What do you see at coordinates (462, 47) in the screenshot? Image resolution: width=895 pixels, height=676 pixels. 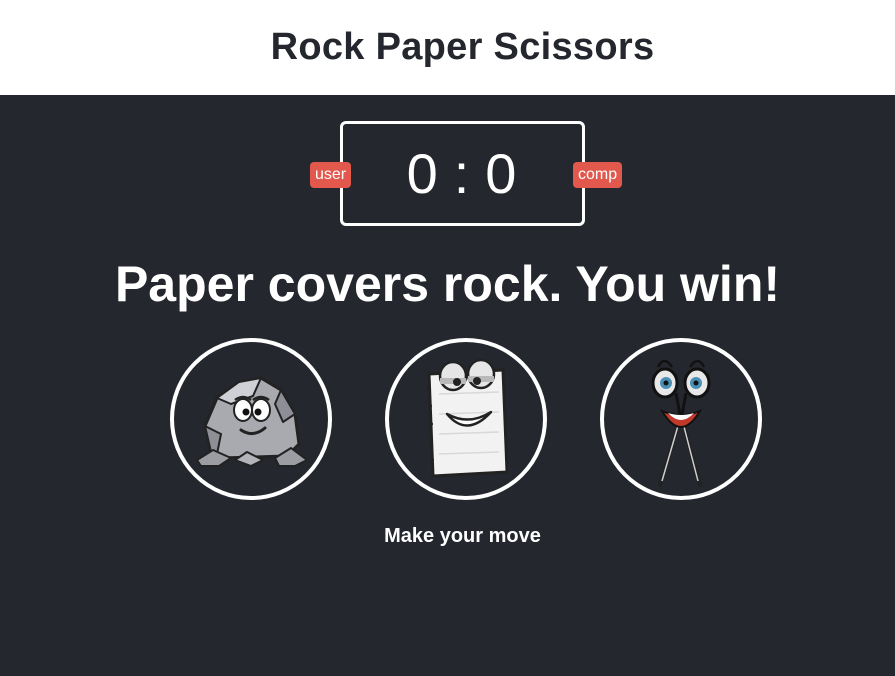 I see `page-title: Rock Paper Scissors` at bounding box center [462, 47].